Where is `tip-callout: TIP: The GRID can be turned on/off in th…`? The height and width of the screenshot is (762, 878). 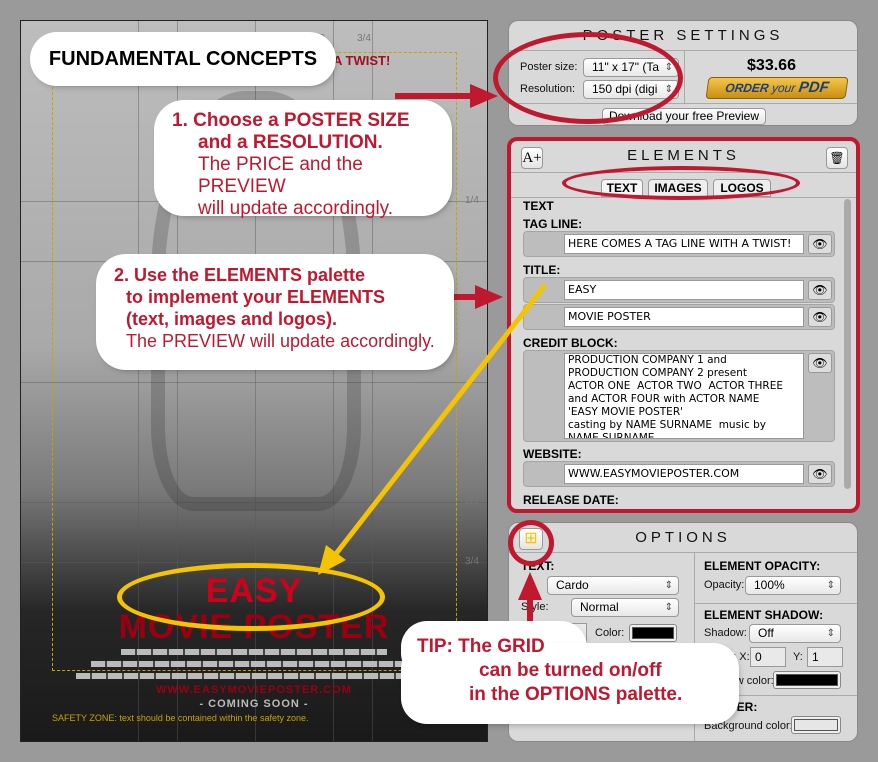 tip-callout: TIP: The GRID can be turned on/off in th… is located at coordinates (570, 673).